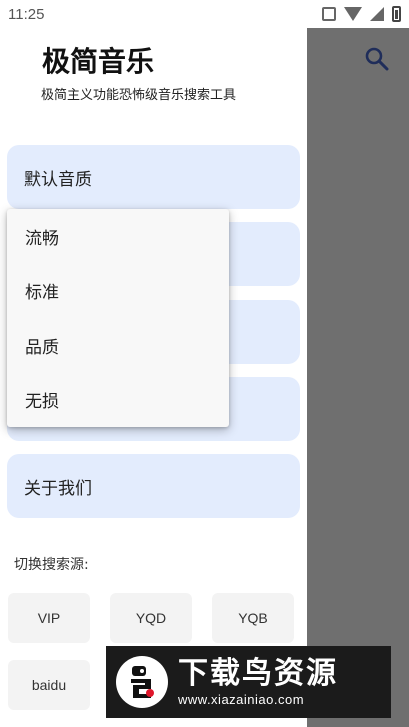 This screenshot has width=409, height=727. I want to click on dropdown-option-label: 标准, so click(42, 293).